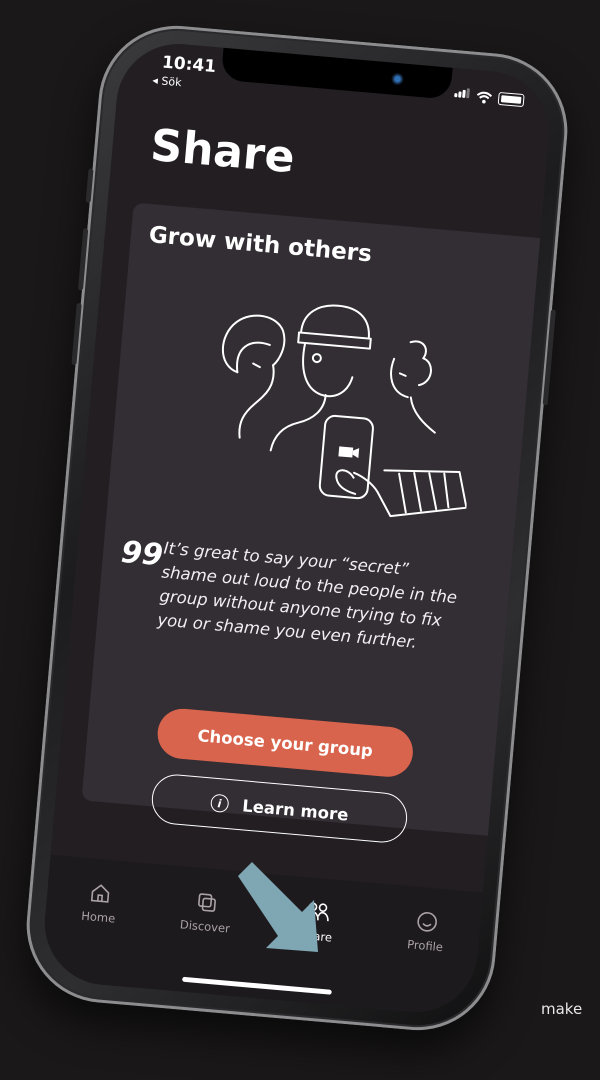 Image resolution: width=600 pixels, height=1080 pixels. I want to click on status-icons, so click(489, 95).